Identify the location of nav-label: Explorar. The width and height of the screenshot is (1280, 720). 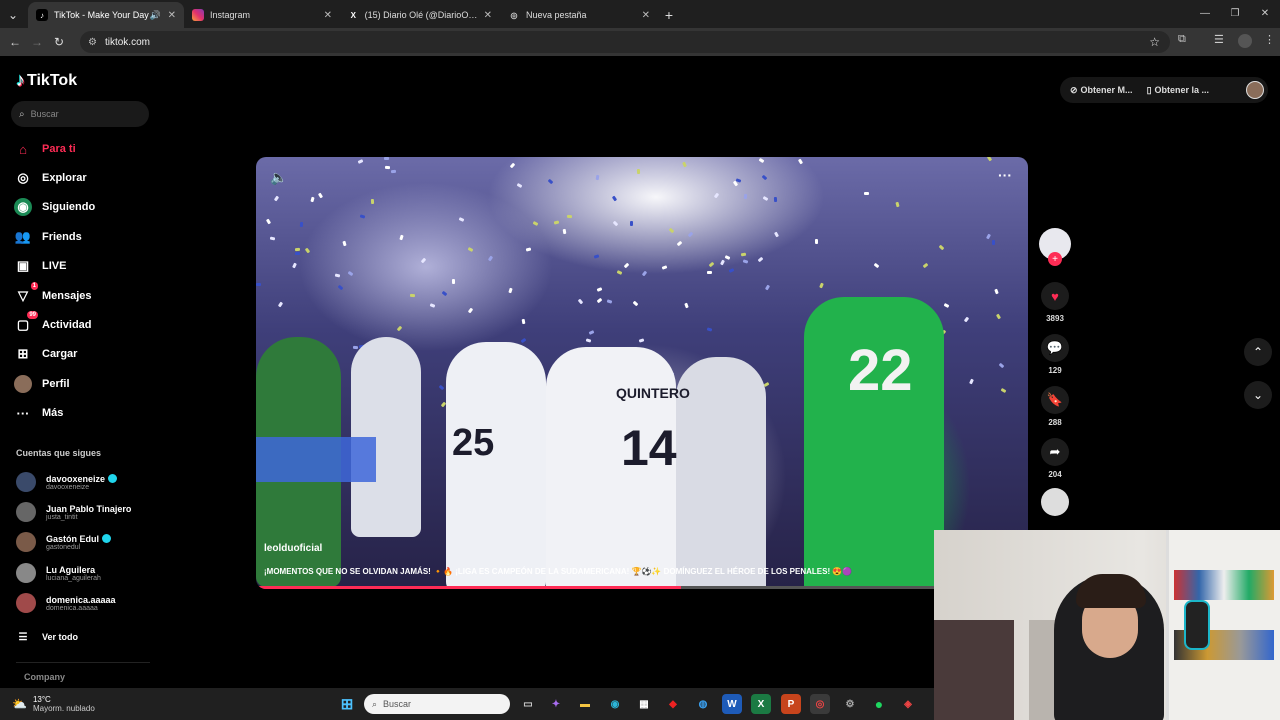
(64, 178).